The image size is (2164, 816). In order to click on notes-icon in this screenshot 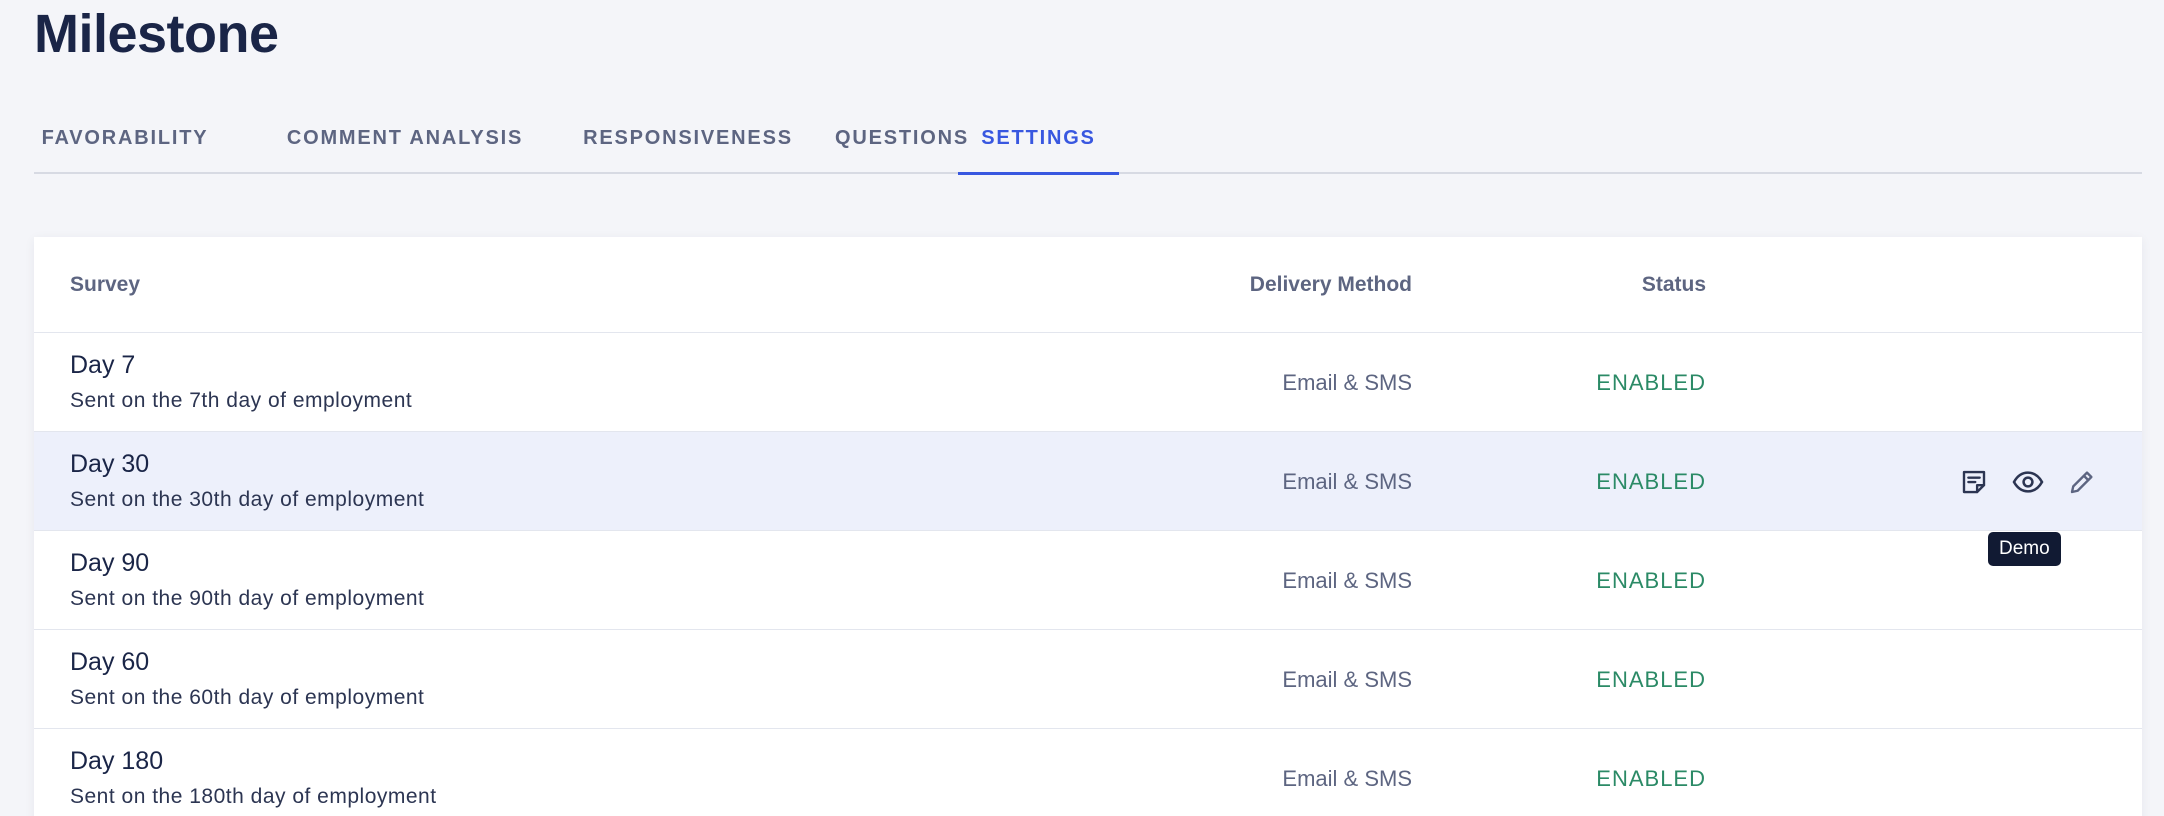, I will do `click(1974, 482)`.